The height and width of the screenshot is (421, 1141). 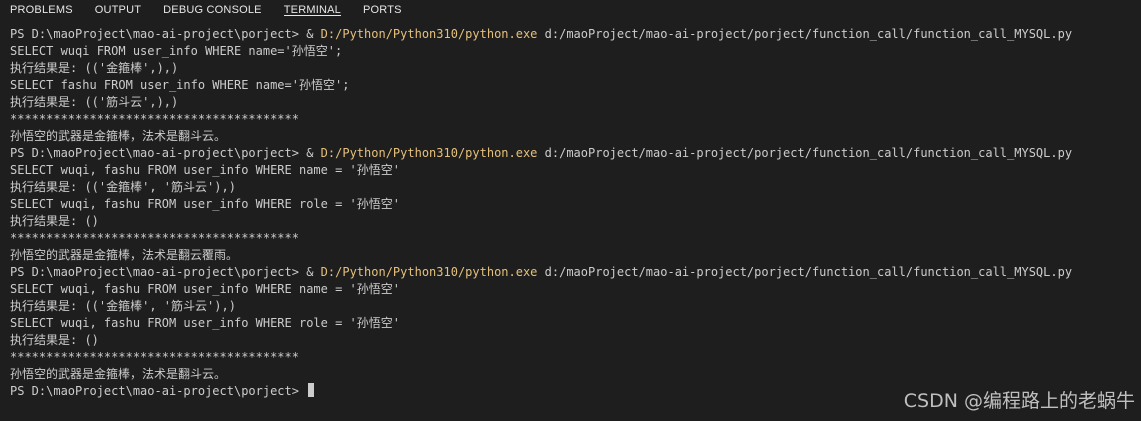 What do you see at coordinates (118, 8) in the screenshot?
I see `tab-output: OUTPUT` at bounding box center [118, 8].